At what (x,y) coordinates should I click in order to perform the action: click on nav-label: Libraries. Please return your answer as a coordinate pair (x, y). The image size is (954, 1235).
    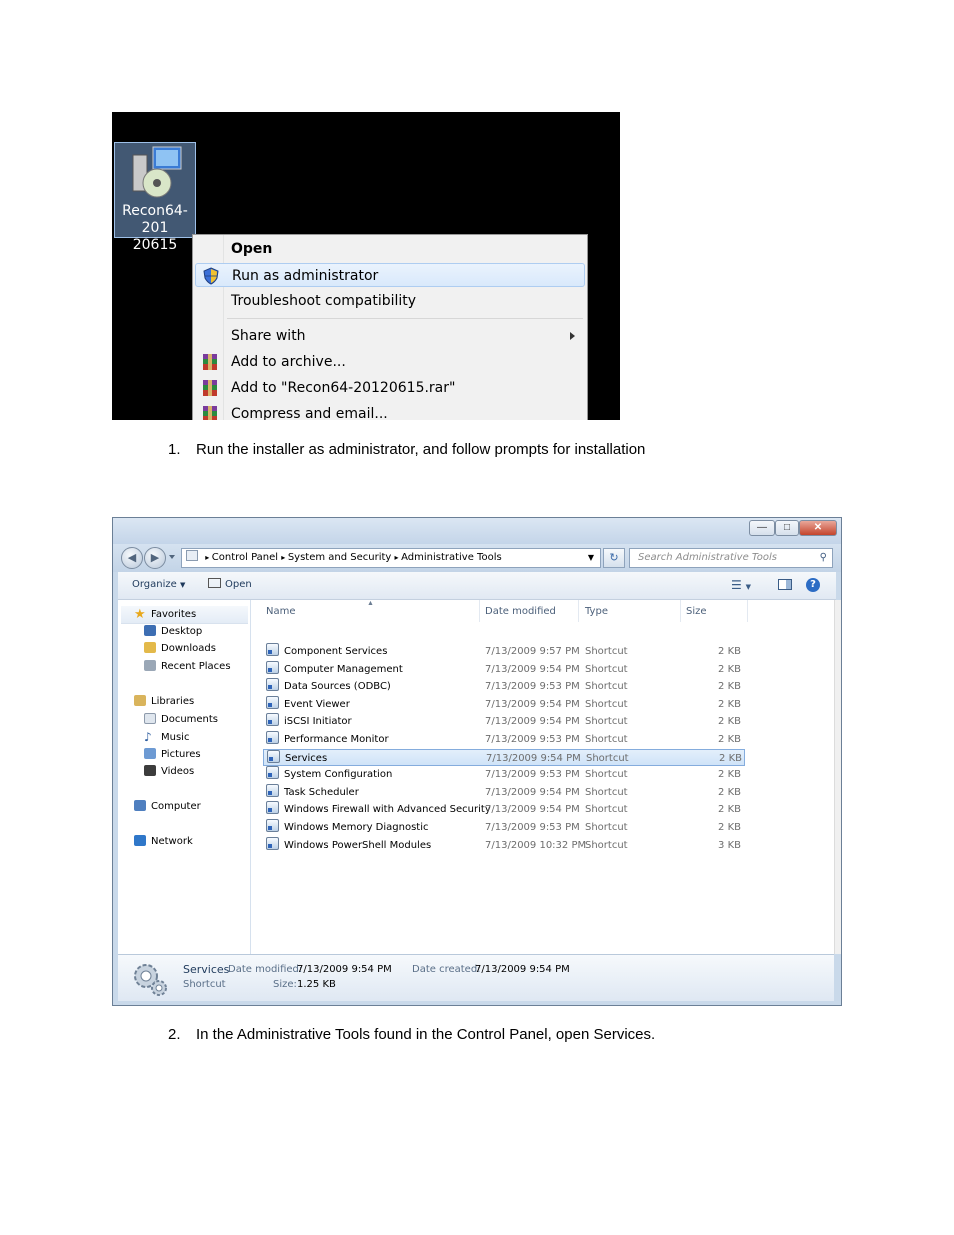
    Looking at the image, I should click on (173, 701).